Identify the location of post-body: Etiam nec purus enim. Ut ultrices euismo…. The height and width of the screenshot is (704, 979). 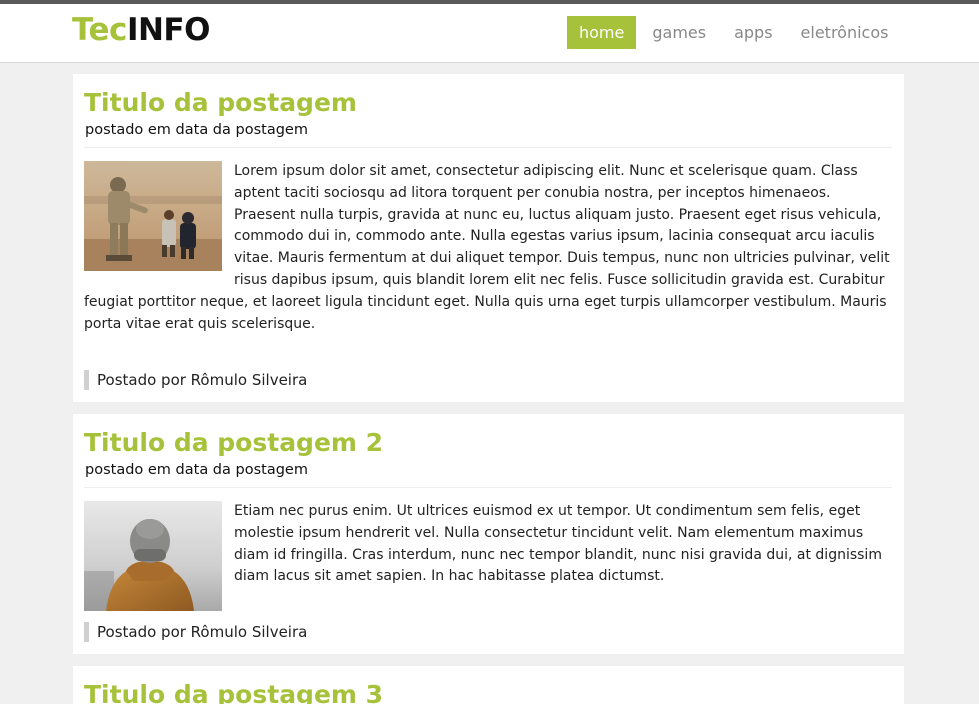
(488, 557).